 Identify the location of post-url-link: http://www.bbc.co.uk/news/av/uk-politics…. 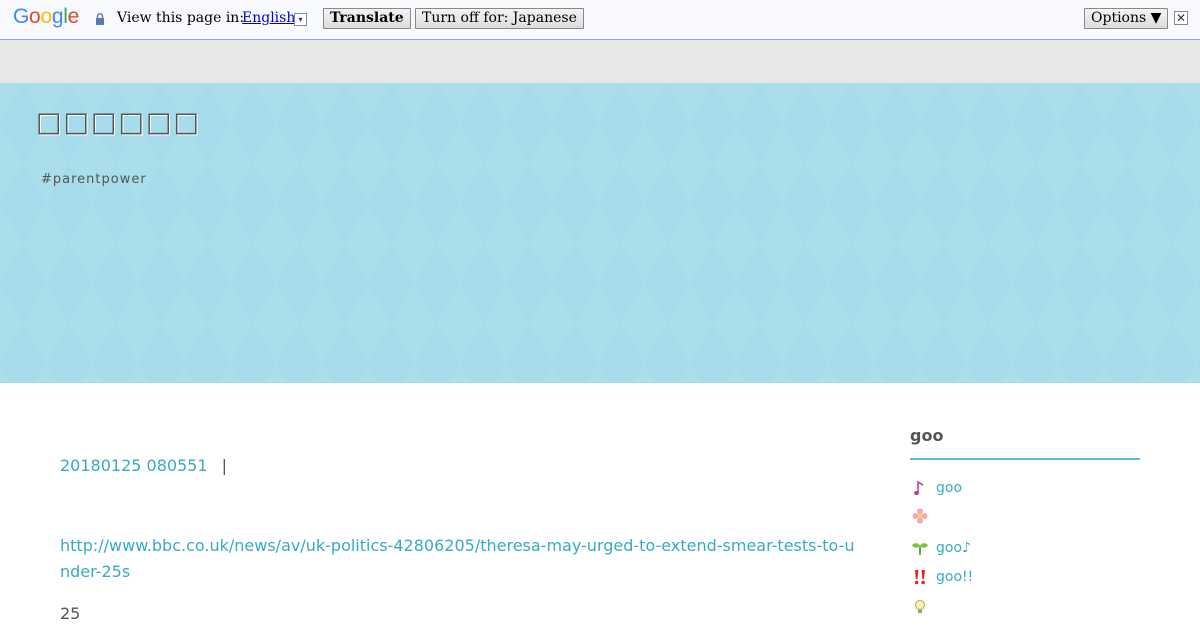
(460, 559).